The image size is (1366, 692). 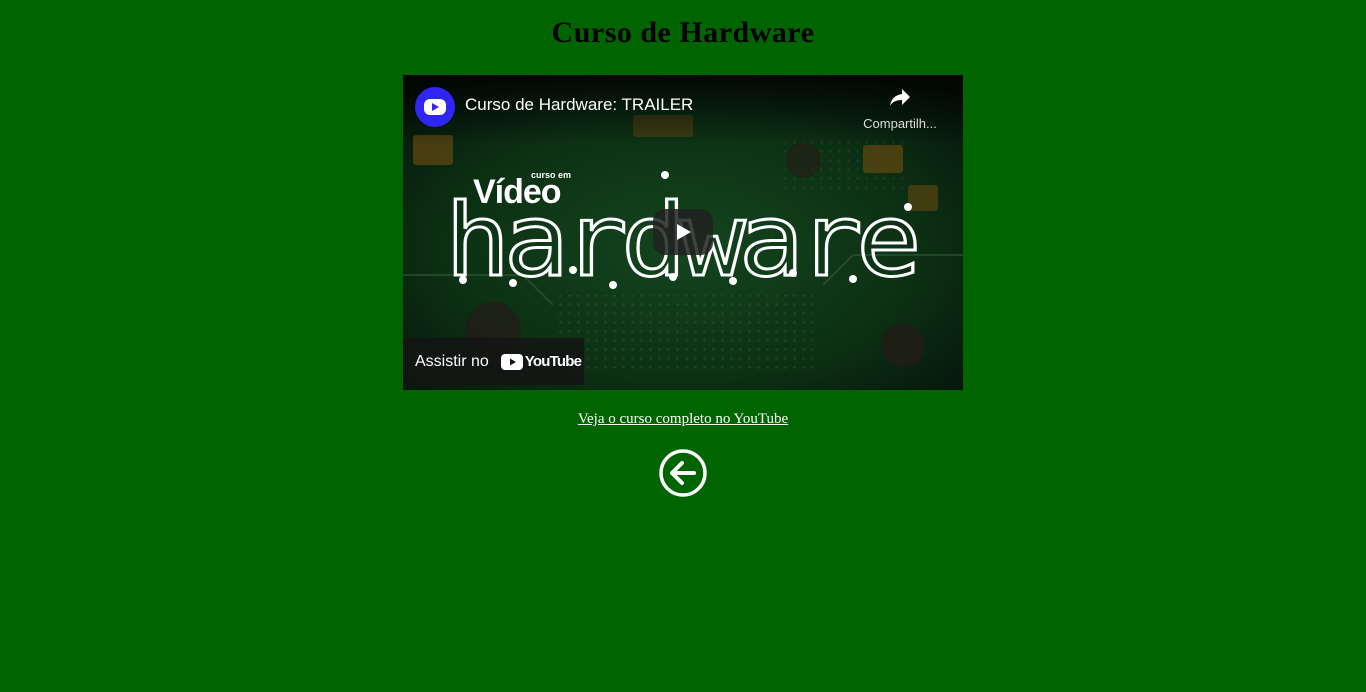 I want to click on share-icon, so click(x=900, y=97).